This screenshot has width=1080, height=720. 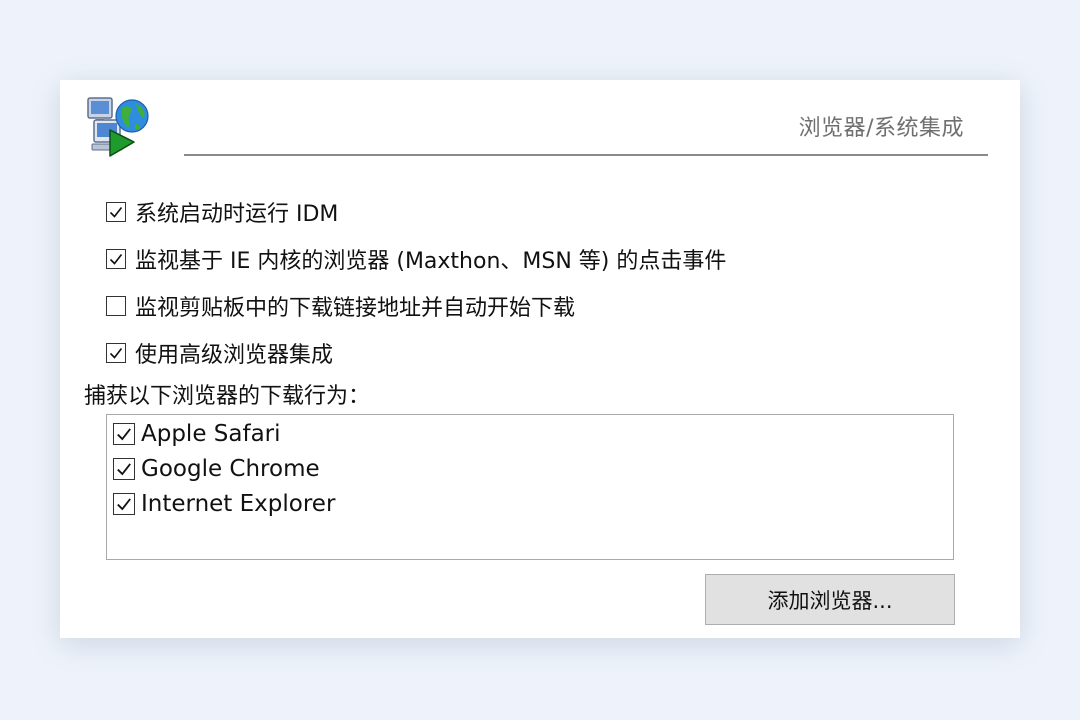 I want to click on run-on-startup-checkbox, so click(x=116, y=212).